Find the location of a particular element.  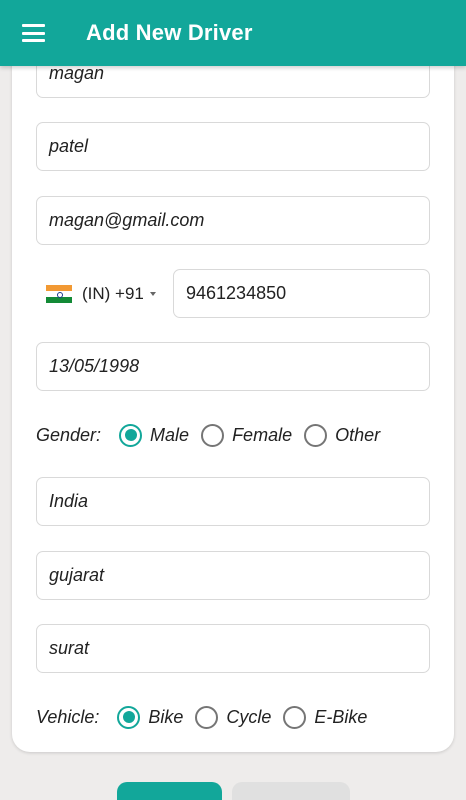

country-field: India is located at coordinates (233, 501).